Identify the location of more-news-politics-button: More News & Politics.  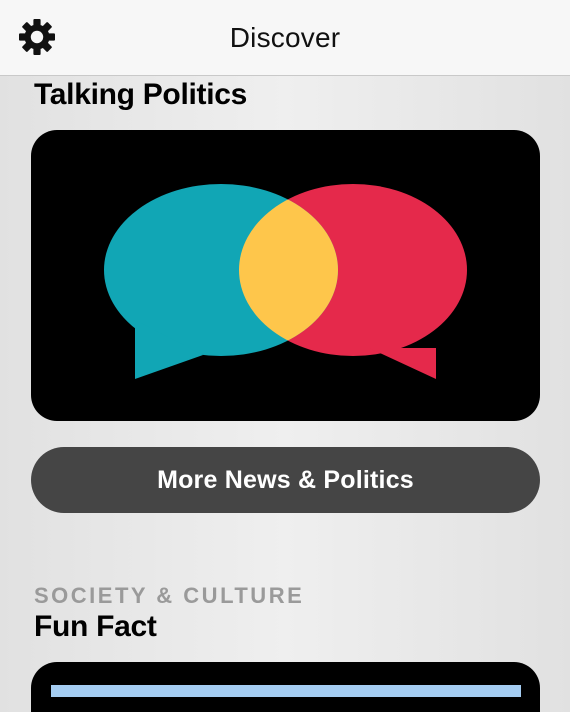
(285, 480).